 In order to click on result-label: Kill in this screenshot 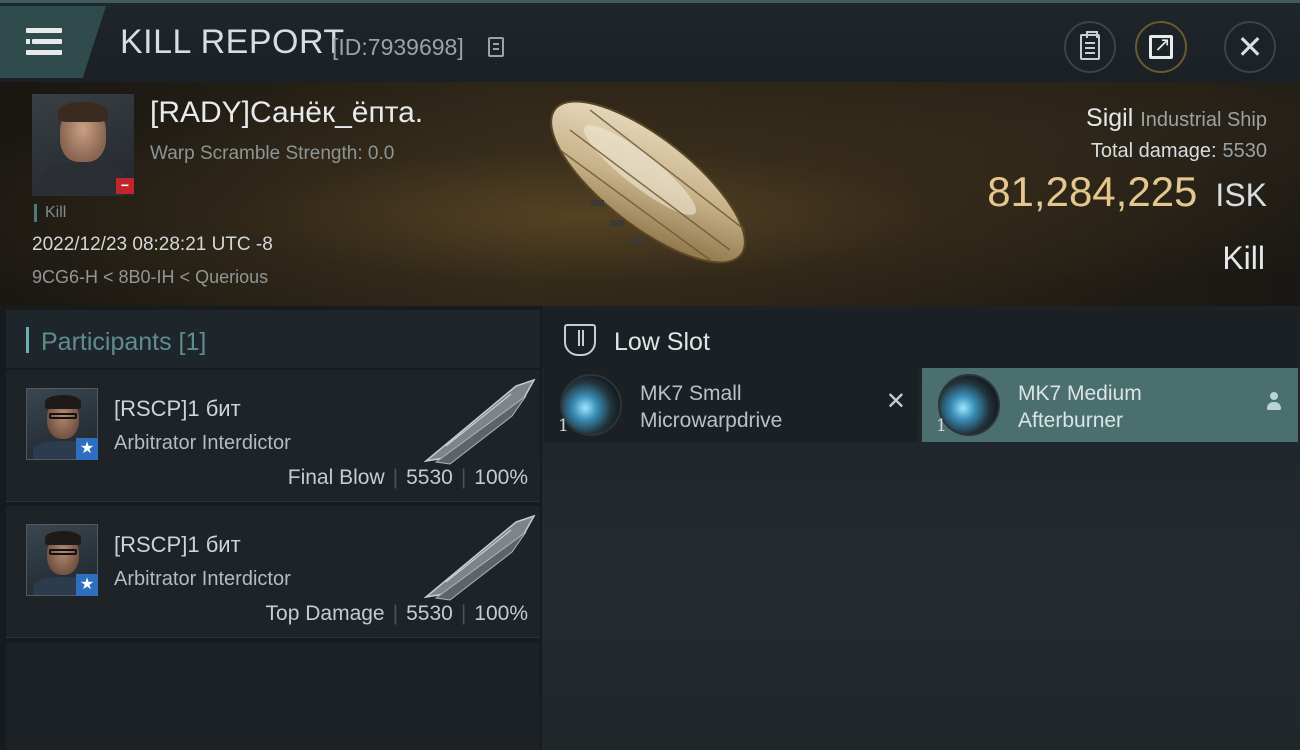, I will do `click(1243, 258)`.